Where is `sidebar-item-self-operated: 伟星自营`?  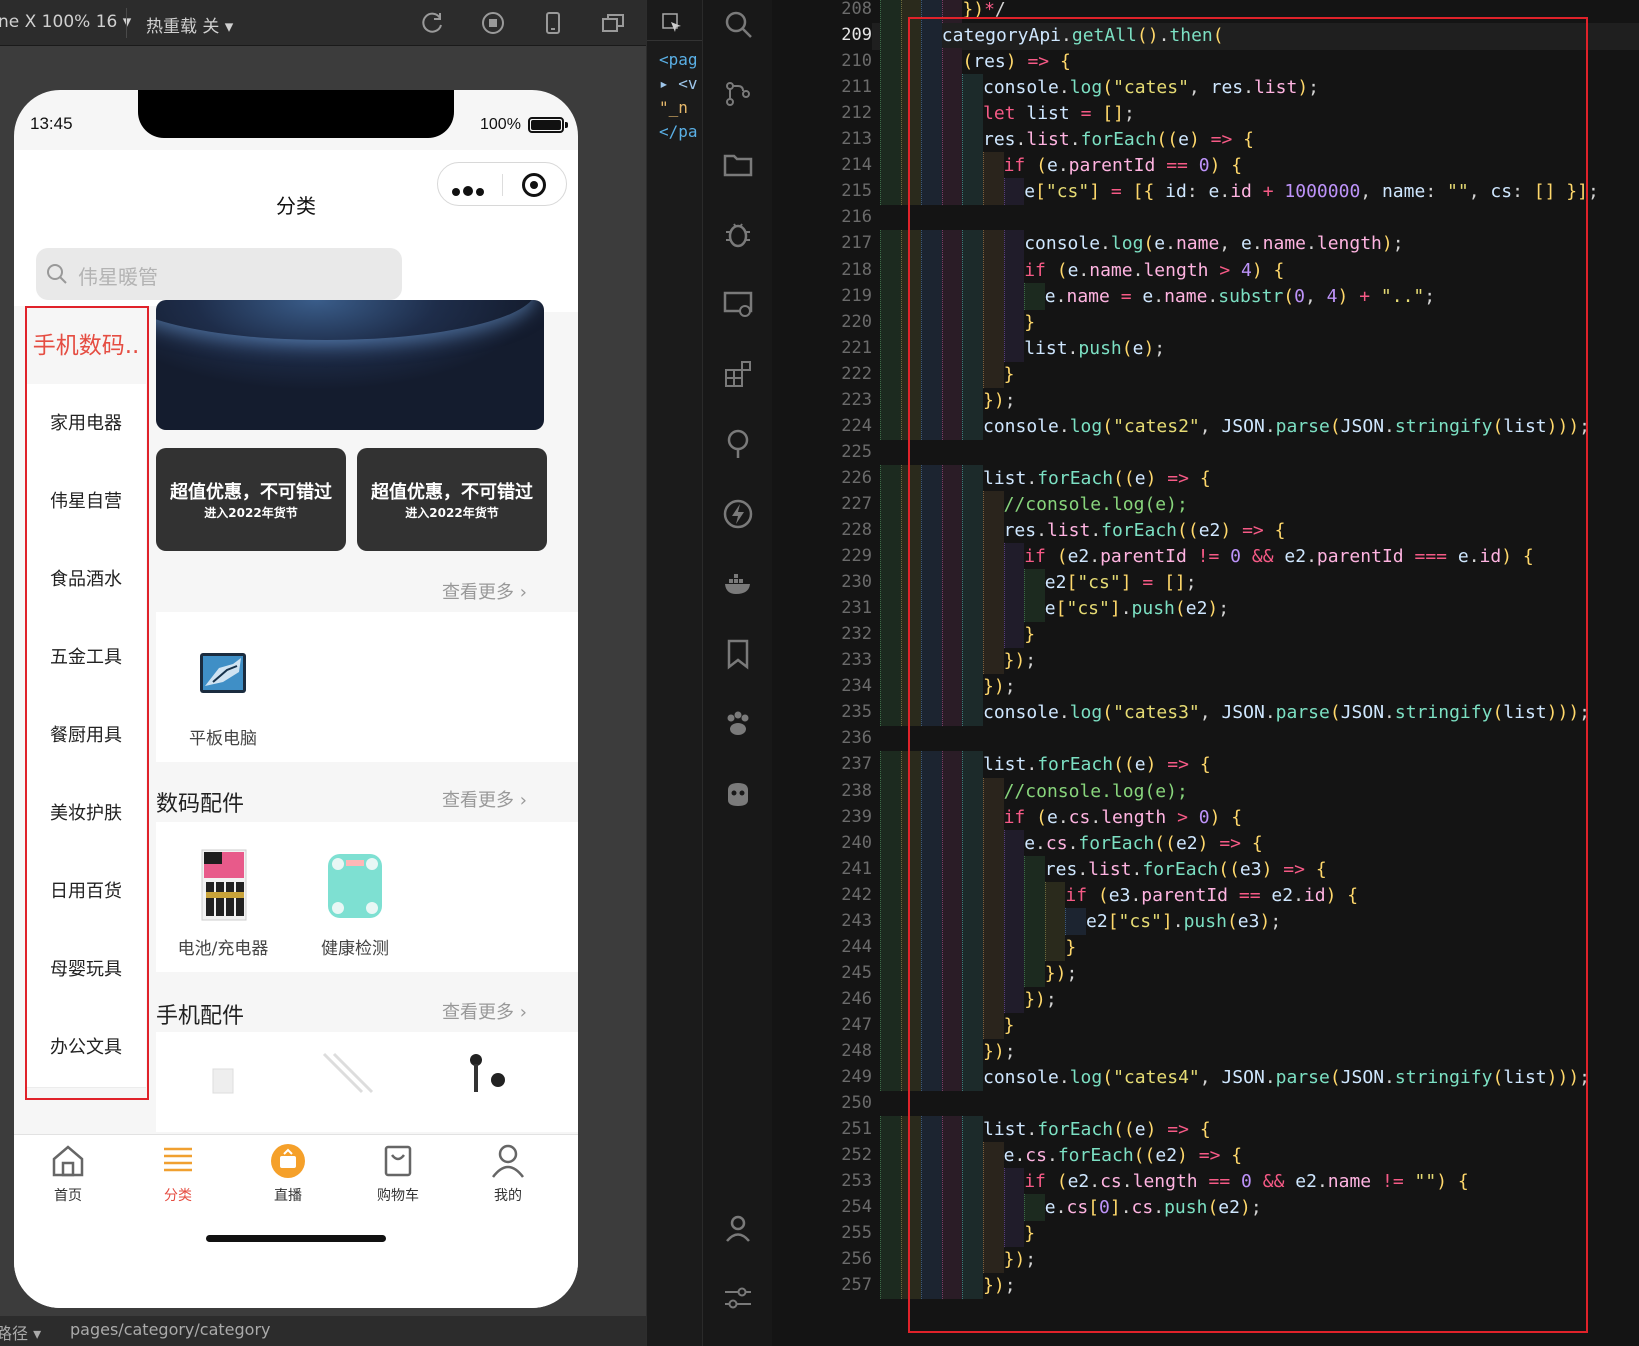 sidebar-item-self-operated: 伟星自营 is located at coordinates (86, 502).